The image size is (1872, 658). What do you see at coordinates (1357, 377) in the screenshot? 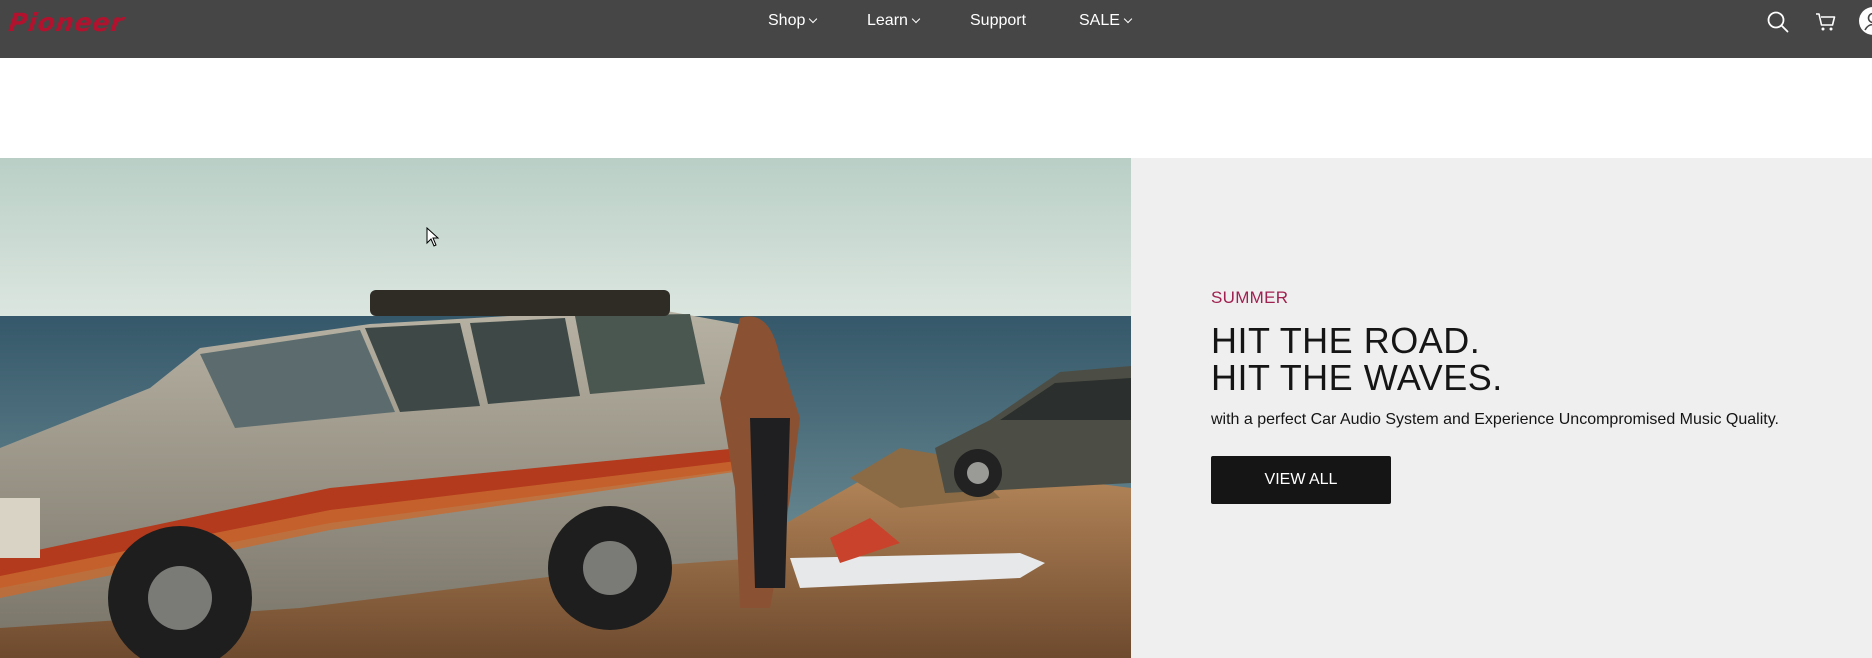
I see `hero-headline-line2: HIT THE WAVES.` at bounding box center [1357, 377].